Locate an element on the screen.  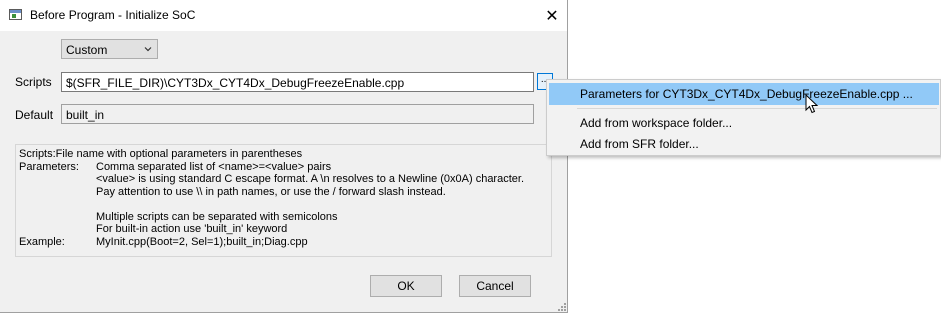
help-example-key: Example: is located at coordinates (42, 241).